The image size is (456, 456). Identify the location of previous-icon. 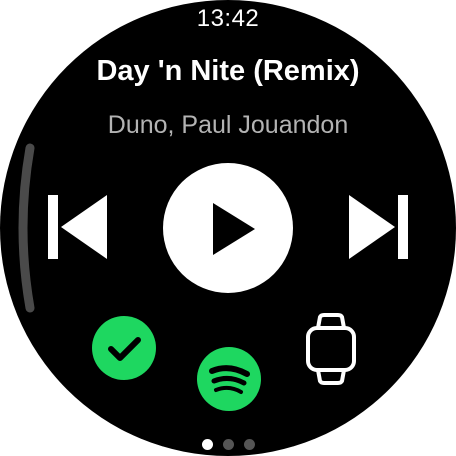
(77, 227).